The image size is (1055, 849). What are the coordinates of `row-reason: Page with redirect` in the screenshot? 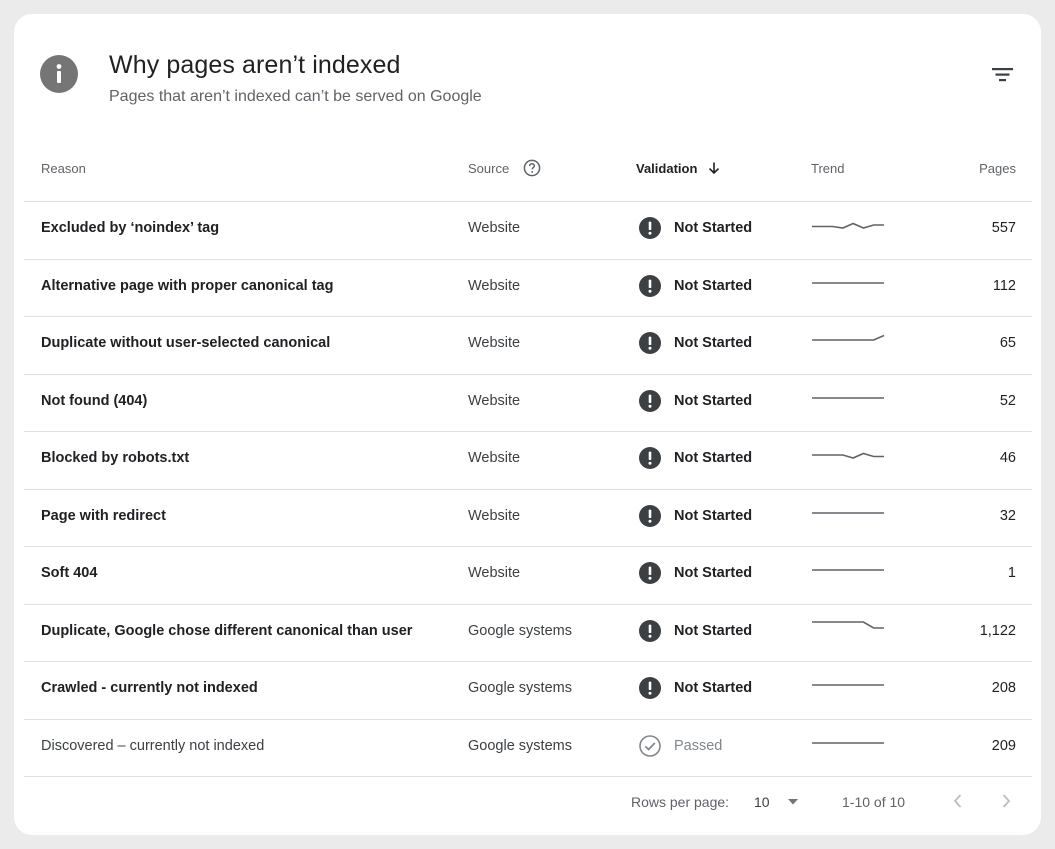 It's located at (103, 515).